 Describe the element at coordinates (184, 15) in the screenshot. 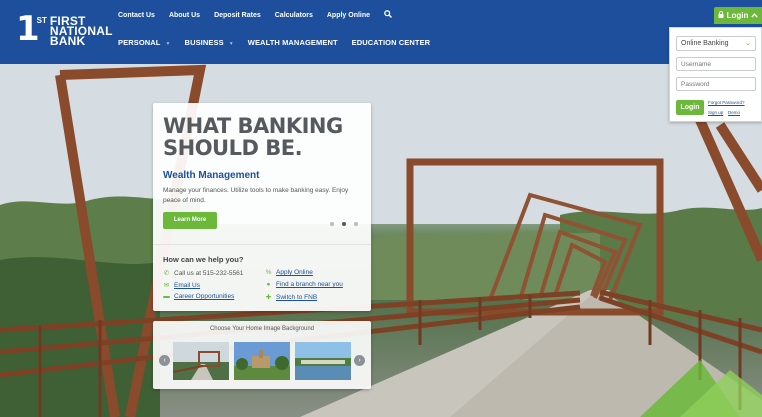

I see `util-link-about-us: About Us` at that location.